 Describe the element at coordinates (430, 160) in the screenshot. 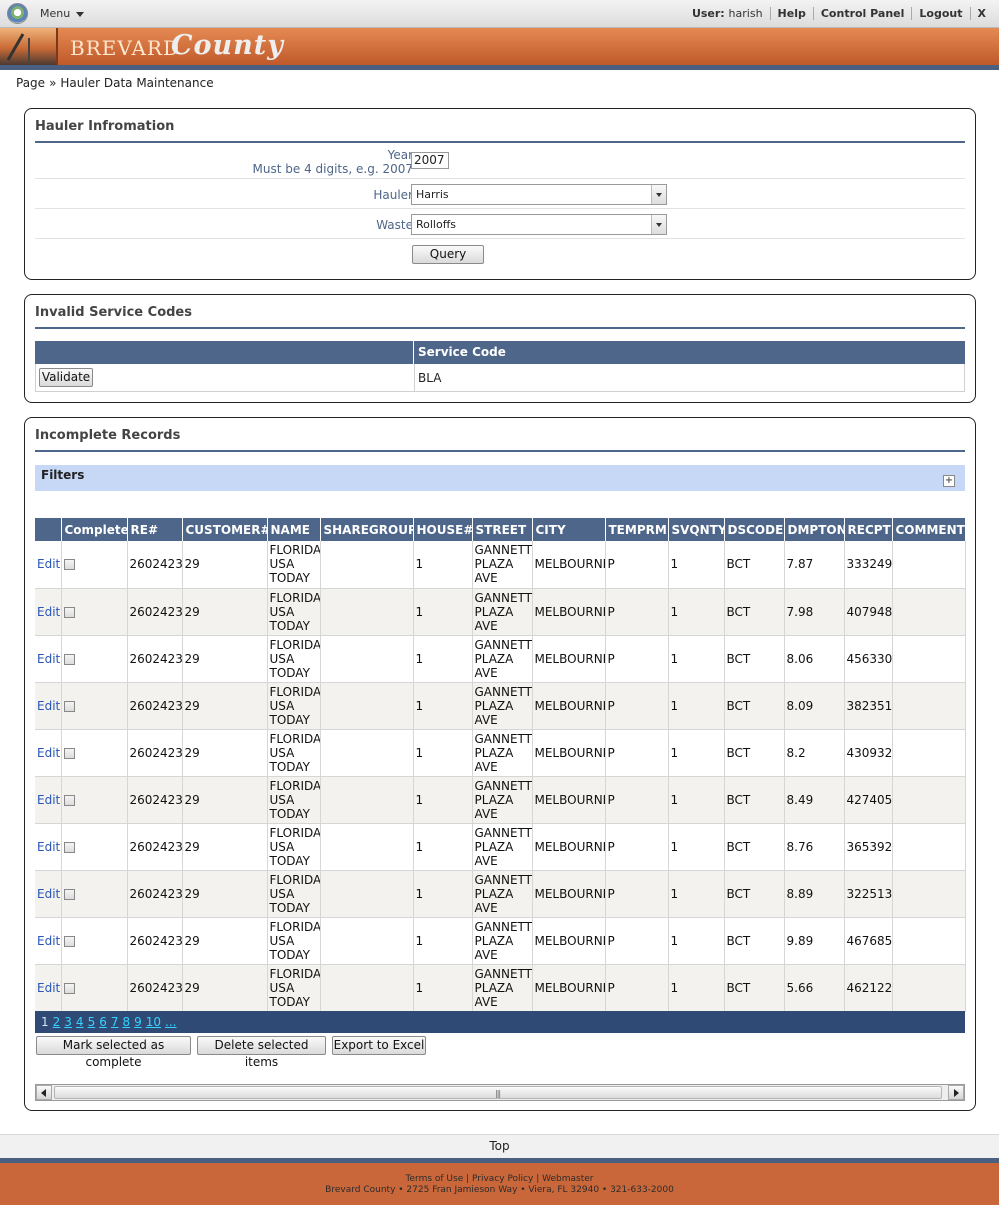

I see `year-input: 2007` at that location.